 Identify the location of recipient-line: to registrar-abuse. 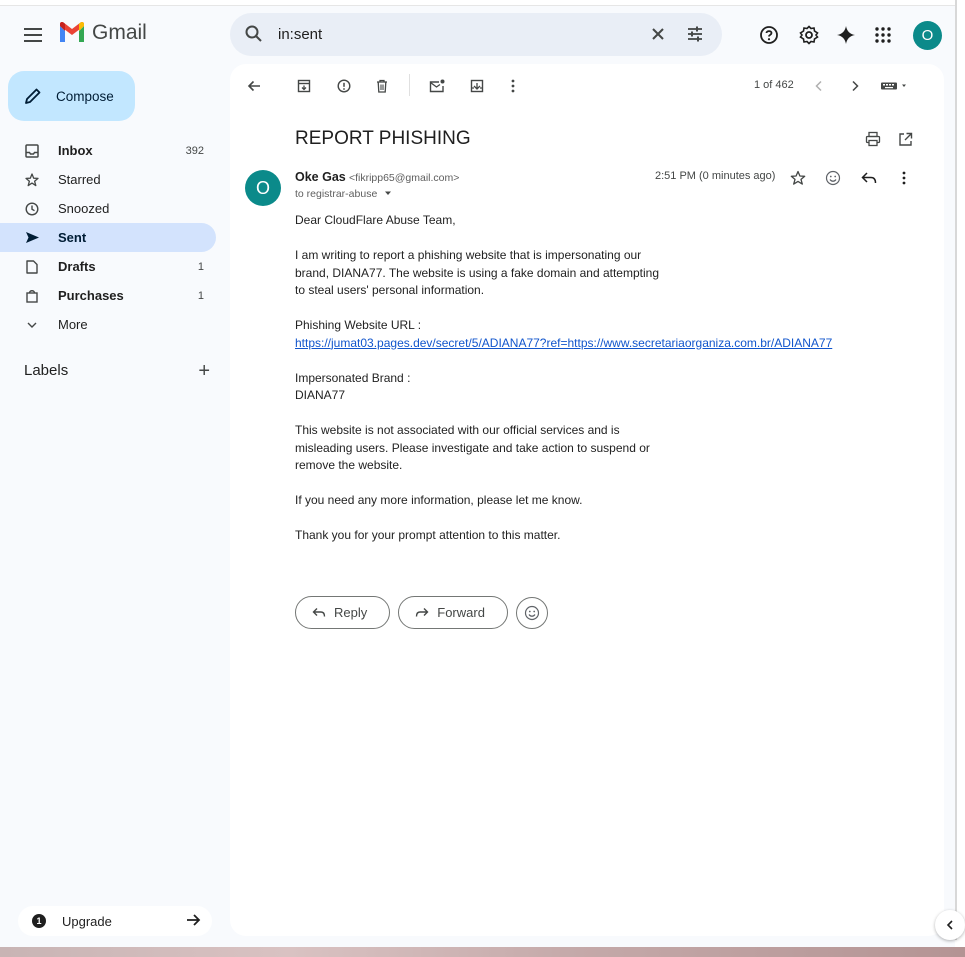
(344, 194).